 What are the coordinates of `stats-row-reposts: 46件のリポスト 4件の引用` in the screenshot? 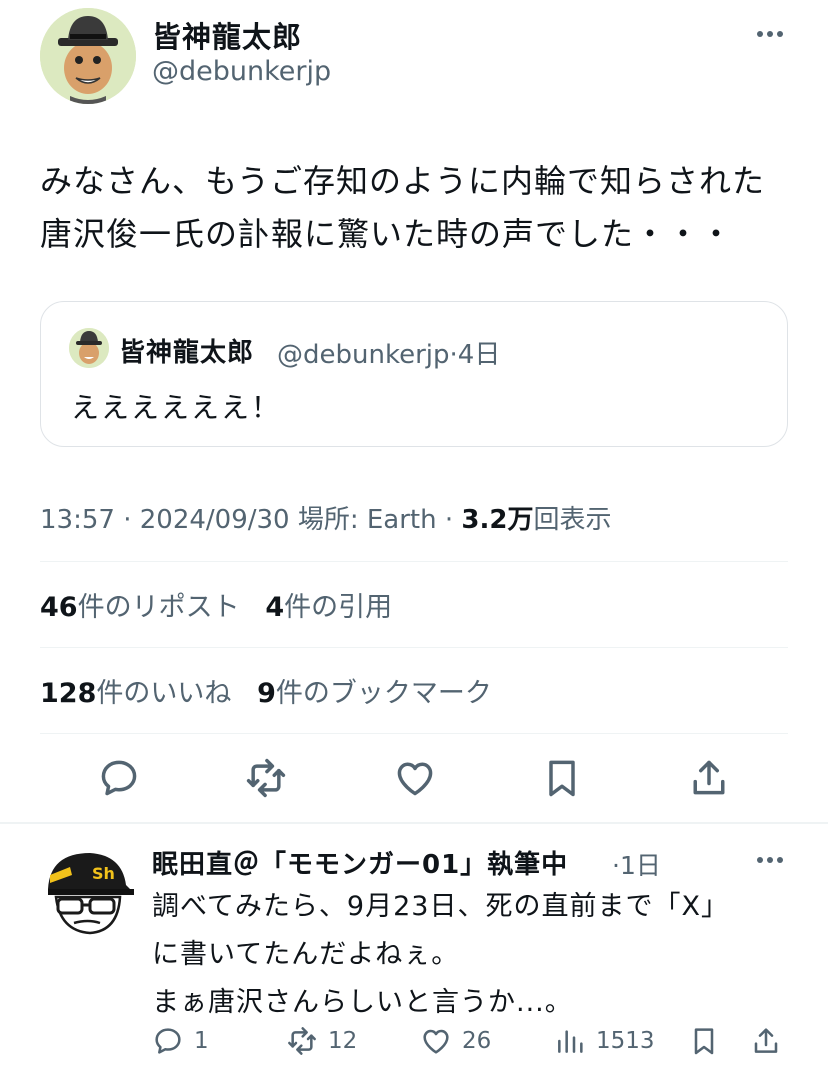 It's located at (216, 604).